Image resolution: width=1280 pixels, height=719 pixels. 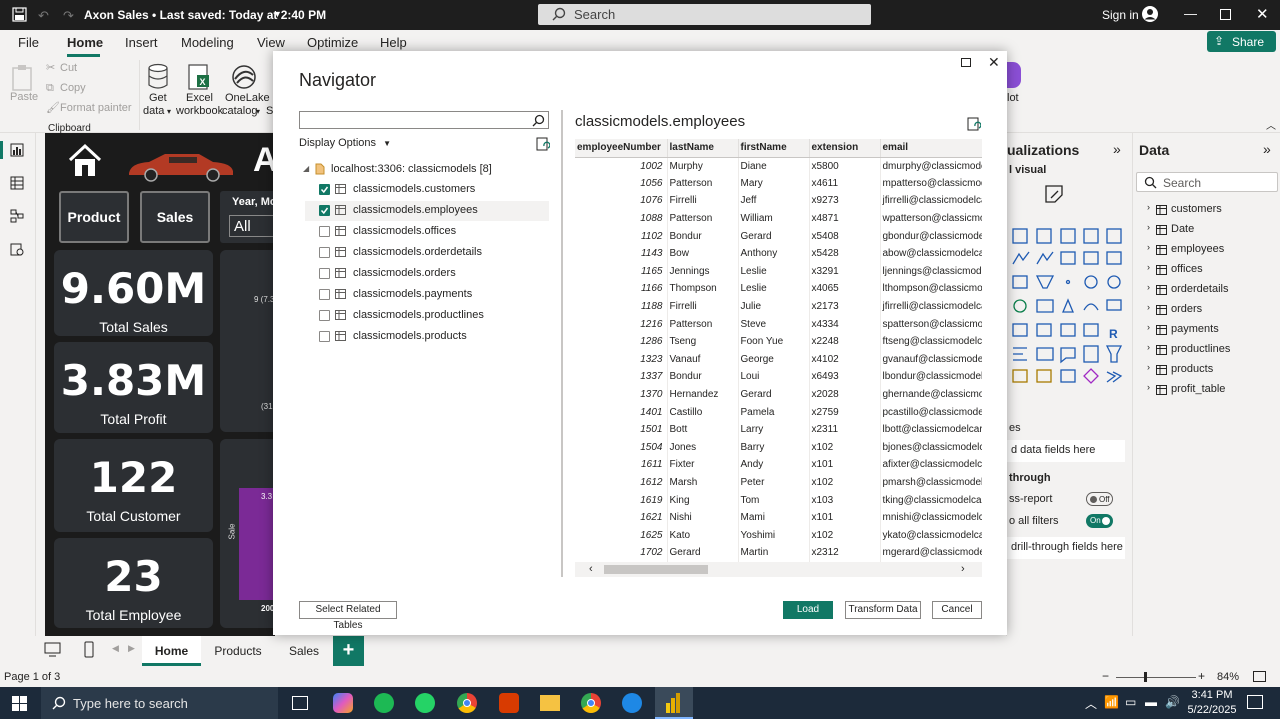 I want to click on app-icon, so click(x=632, y=703).